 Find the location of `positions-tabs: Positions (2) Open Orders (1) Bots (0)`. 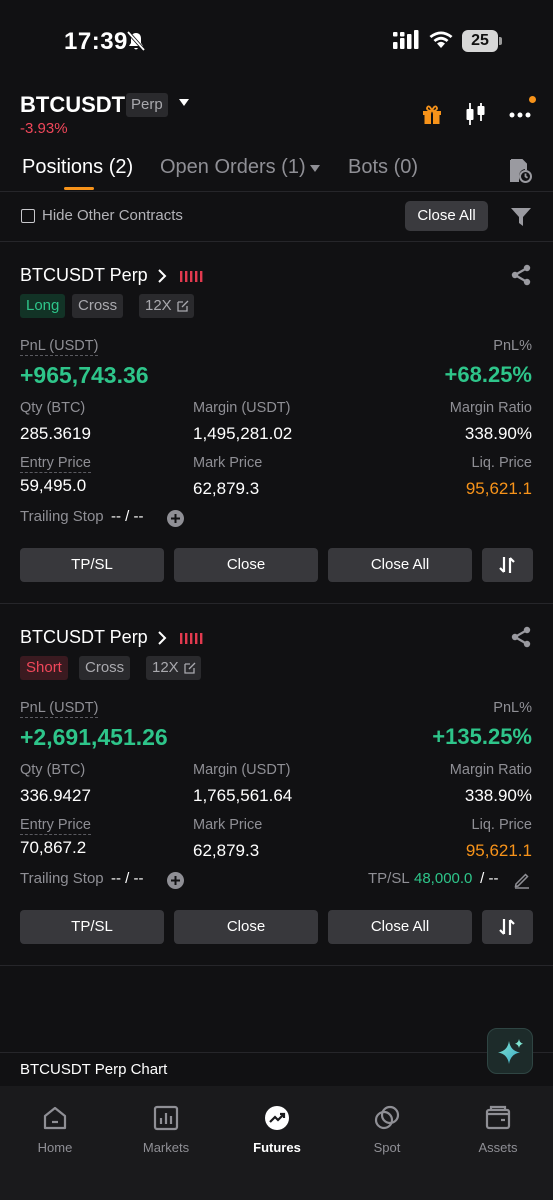

positions-tabs: Positions (2) Open Orders (1) Bots (0) is located at coordinates (276, 171).